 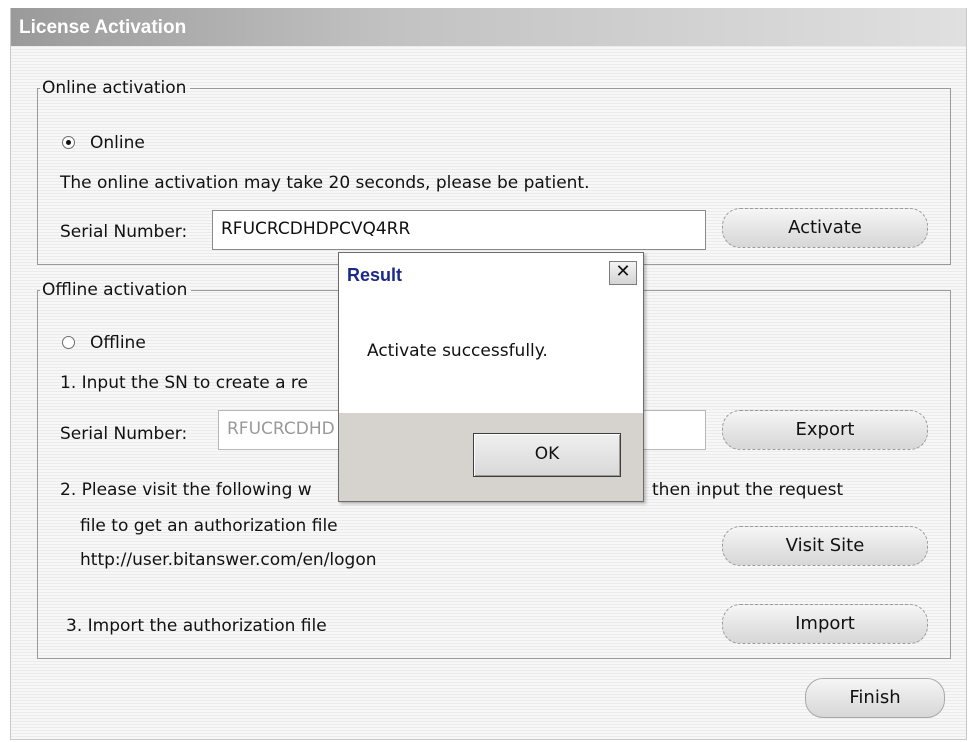 I want to click on title-bar: License Activation, so click(x=488, y=27).